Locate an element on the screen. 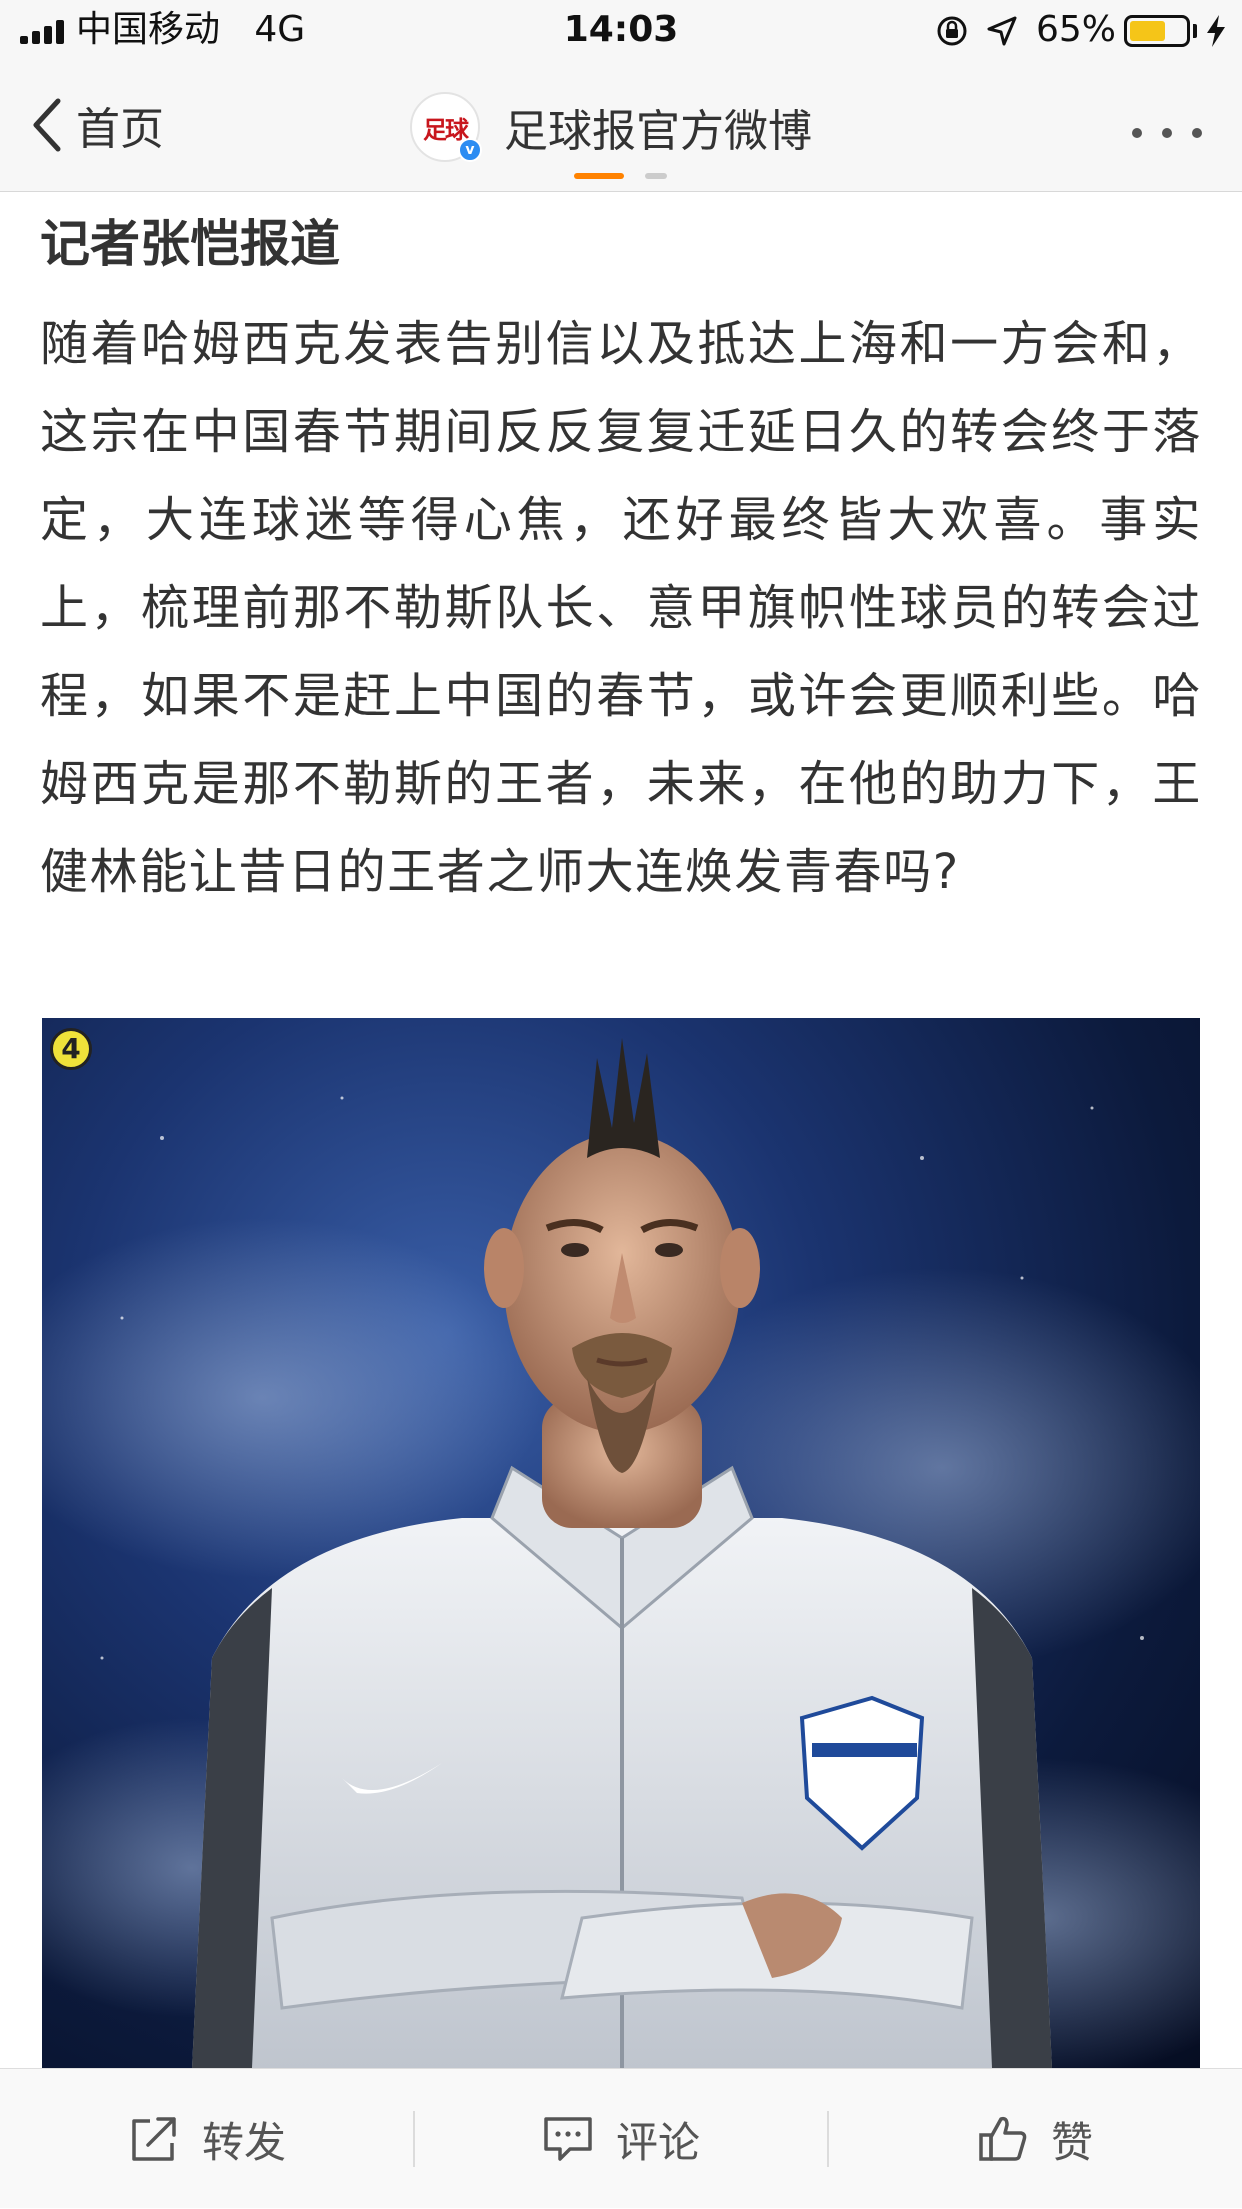 This screenshot has height=2209, width=1242. repost-label: 转发 is located at coordinates (243, 2142).